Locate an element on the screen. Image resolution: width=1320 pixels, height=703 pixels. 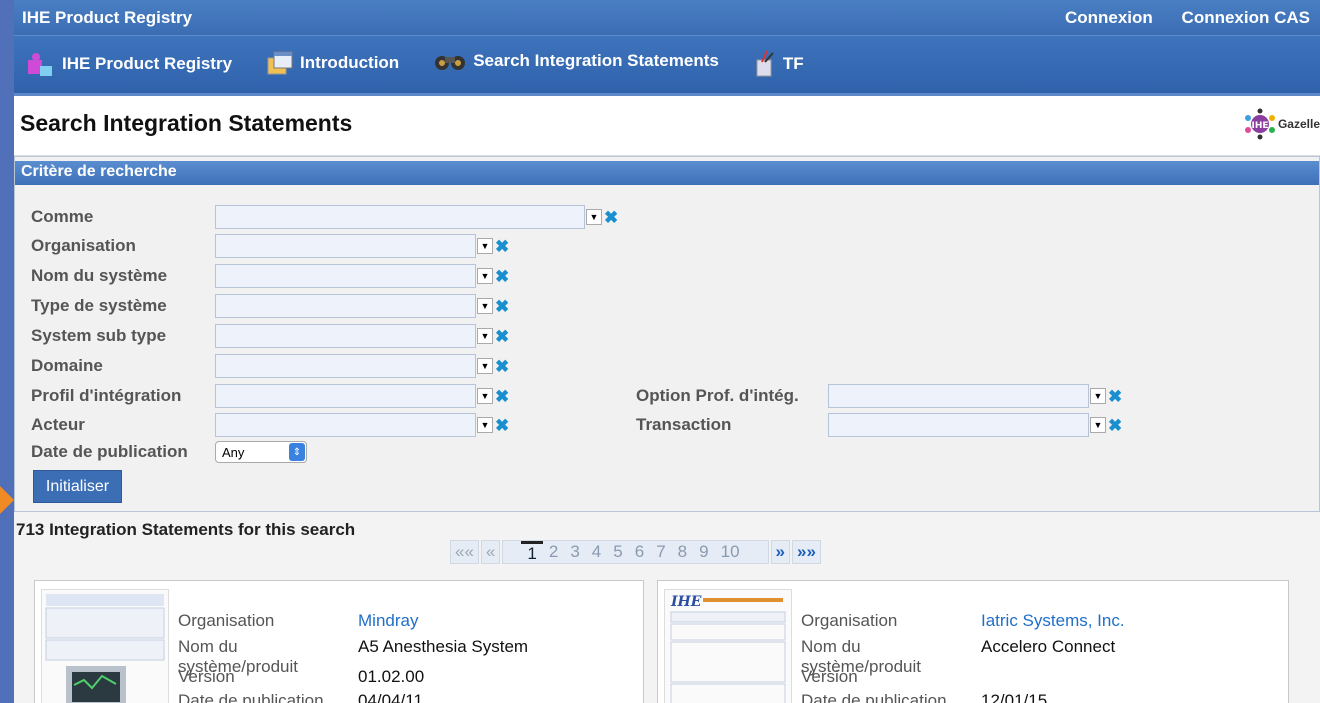
nav-item-introduction: Introduction is located at coordinates (332, 63).